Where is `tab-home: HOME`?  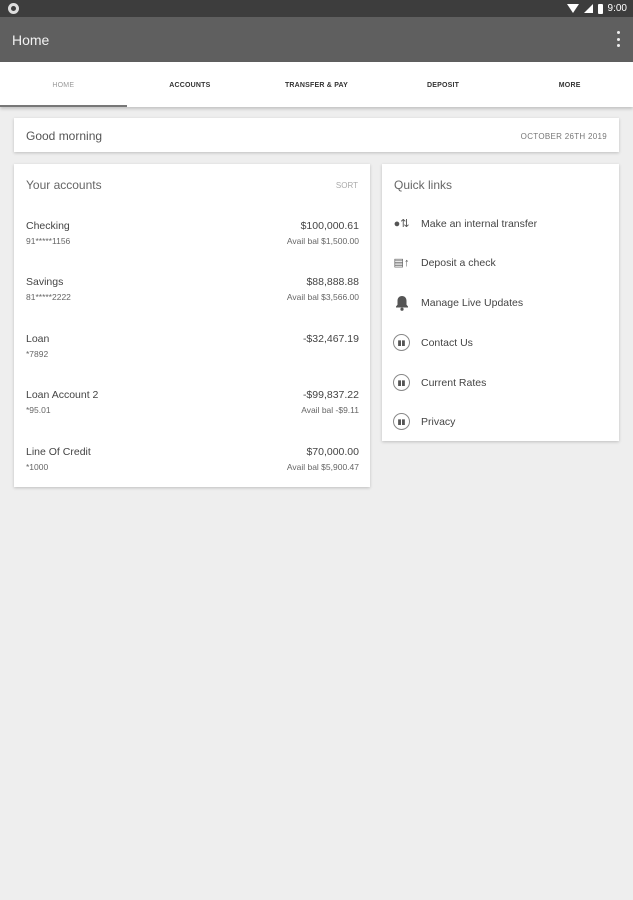
tab-home: HOME is located at coordinates (63, 84).